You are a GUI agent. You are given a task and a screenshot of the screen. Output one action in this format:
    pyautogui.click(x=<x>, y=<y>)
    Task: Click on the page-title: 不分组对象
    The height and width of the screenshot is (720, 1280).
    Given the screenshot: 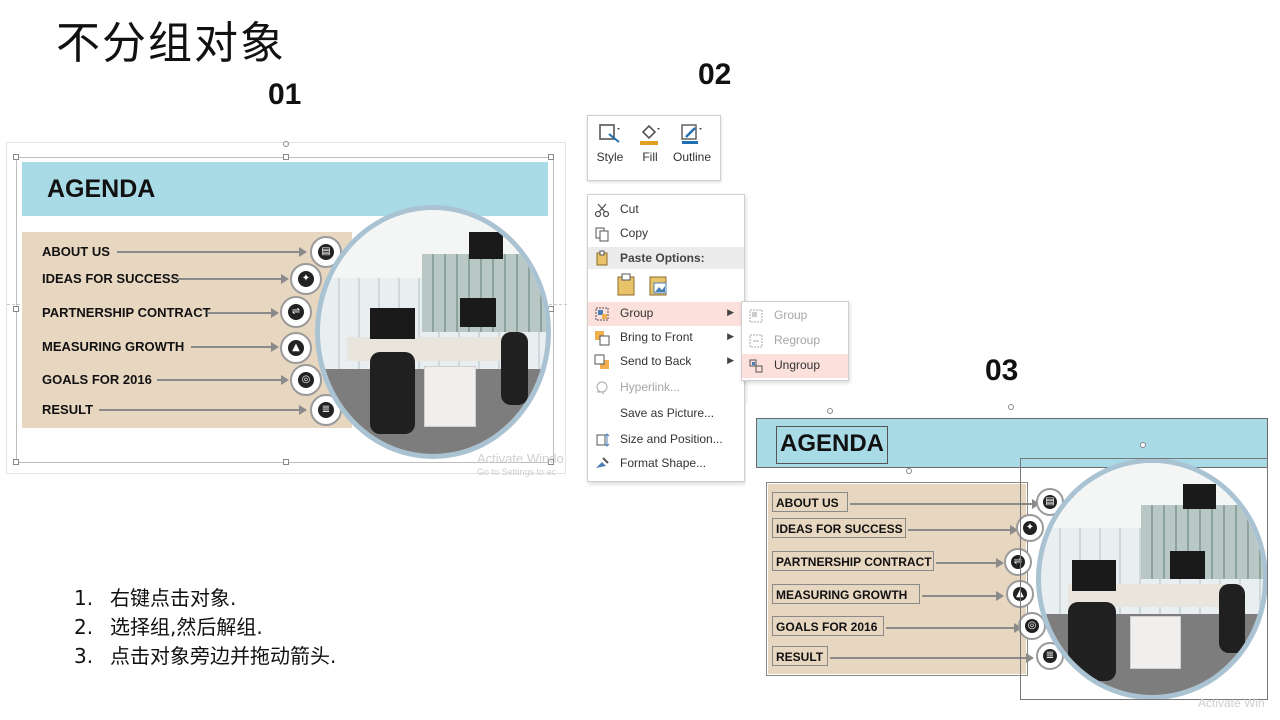 What is the action you would take?
    pyautogui.click(x=171, y=43)
    